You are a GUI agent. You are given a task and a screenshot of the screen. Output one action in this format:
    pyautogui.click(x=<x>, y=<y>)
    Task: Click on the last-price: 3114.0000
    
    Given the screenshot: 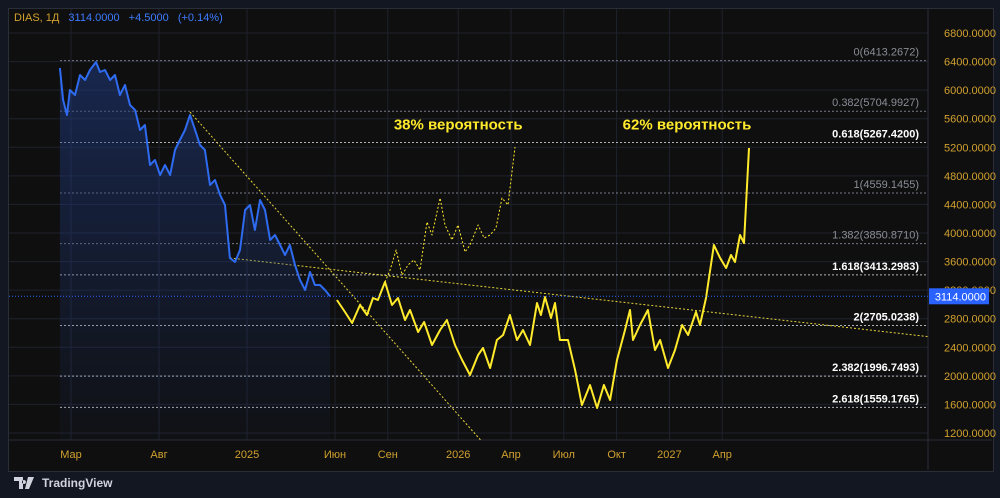 What is the action you would take?
    pyautogui.click(x=94, y=18)
    